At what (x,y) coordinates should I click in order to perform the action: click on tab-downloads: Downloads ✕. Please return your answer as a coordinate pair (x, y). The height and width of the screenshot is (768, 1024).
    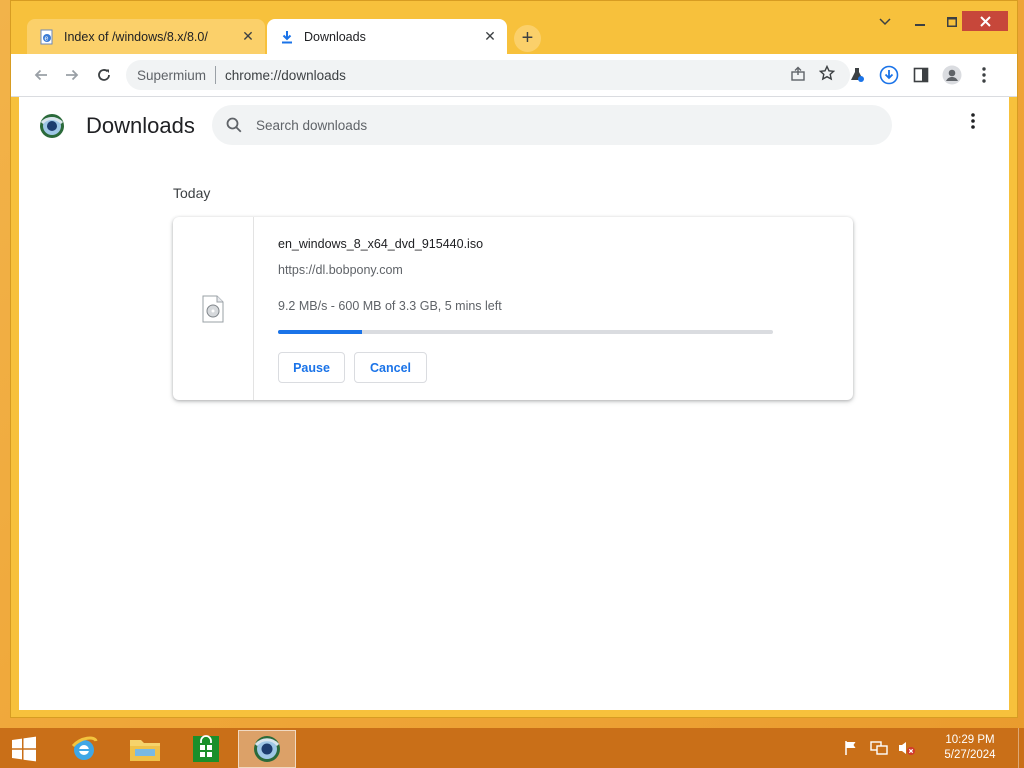
    Looking at the image, I should click on (387, 36).